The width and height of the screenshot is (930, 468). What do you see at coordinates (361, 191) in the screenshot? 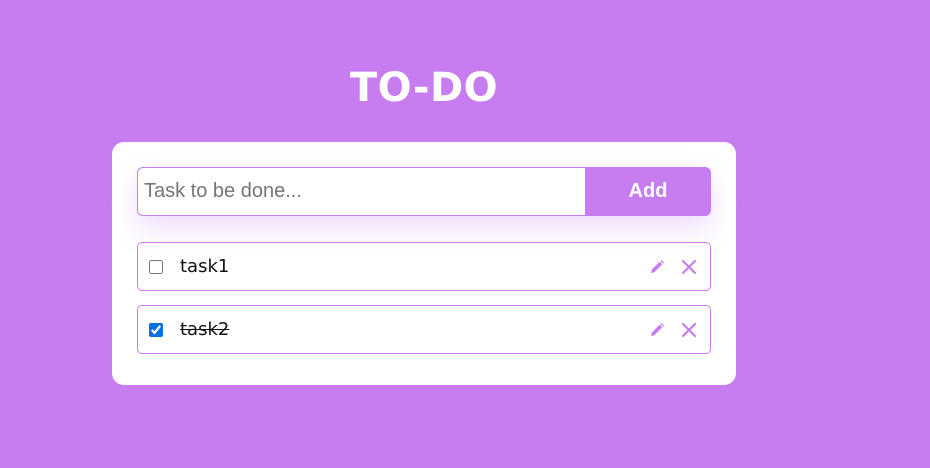
I see `task-input` at bounding box center [361, 191].